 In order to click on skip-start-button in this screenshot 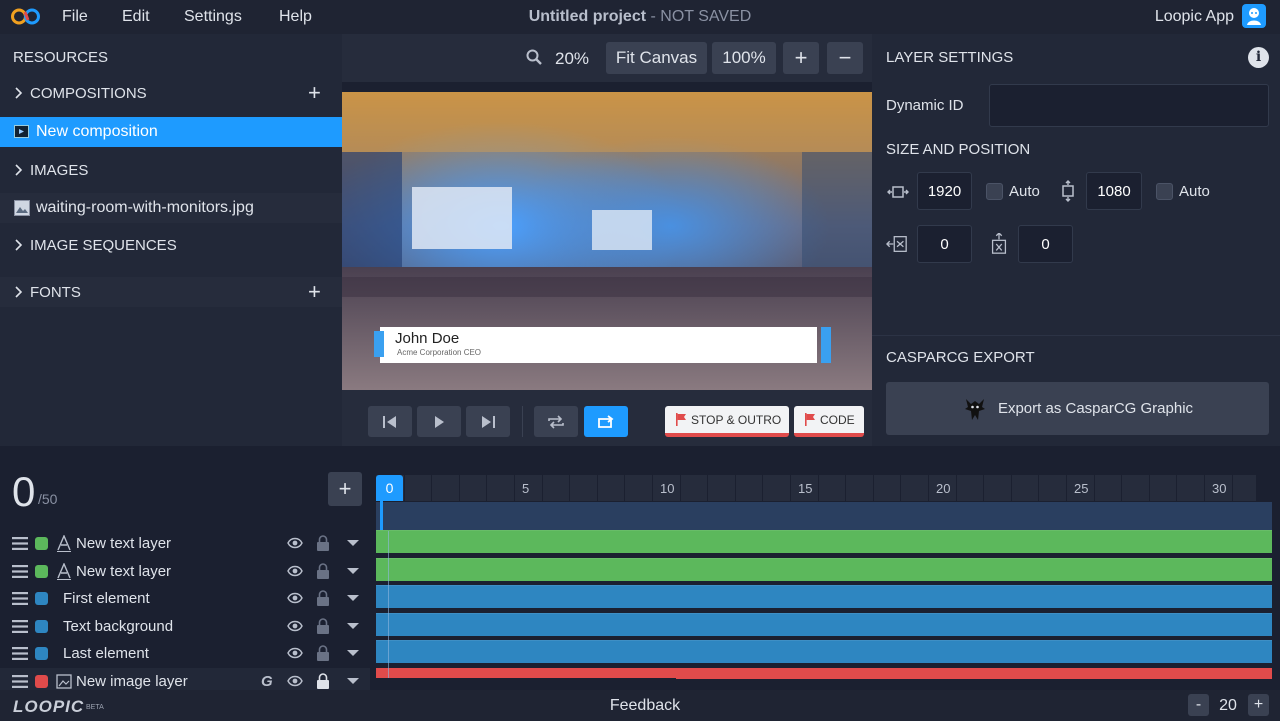, I will do `click(390, 421)`.